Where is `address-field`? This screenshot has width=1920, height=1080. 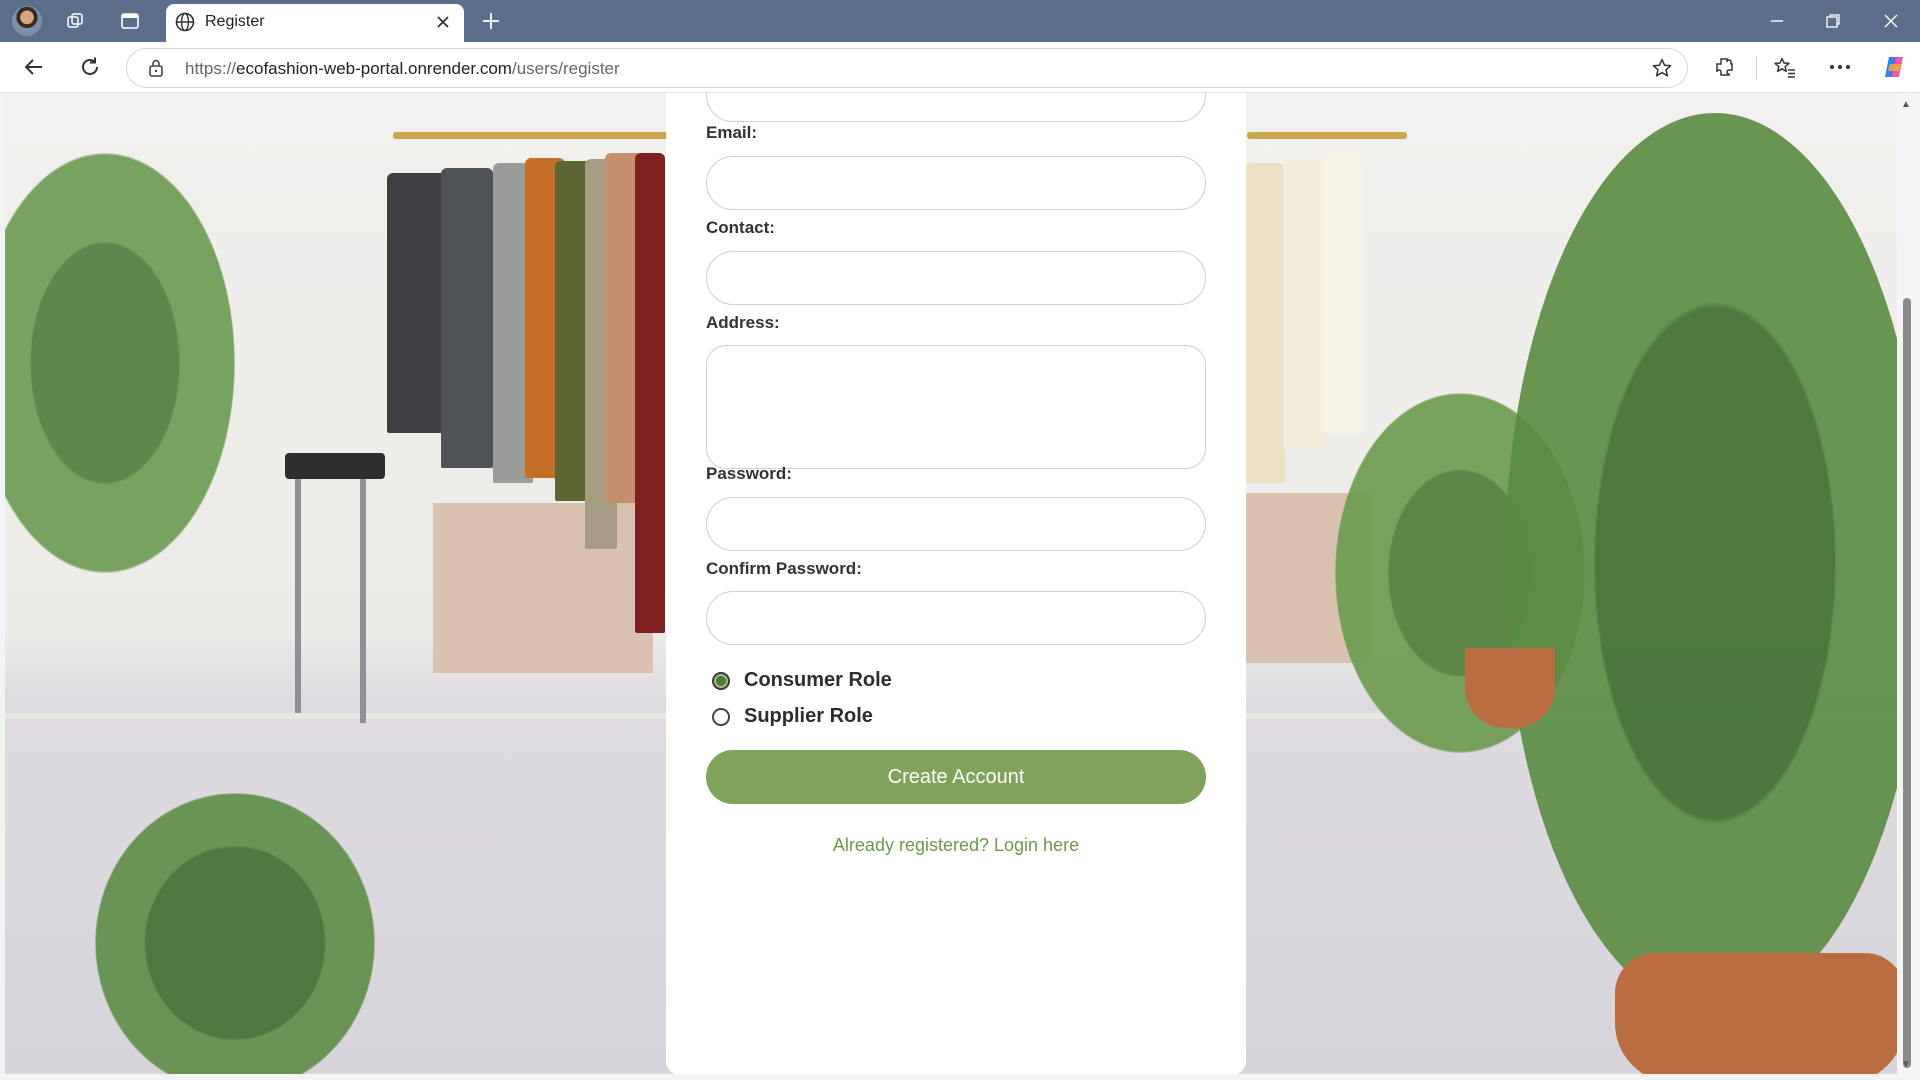
address-field is located at coordinates (956, 407).